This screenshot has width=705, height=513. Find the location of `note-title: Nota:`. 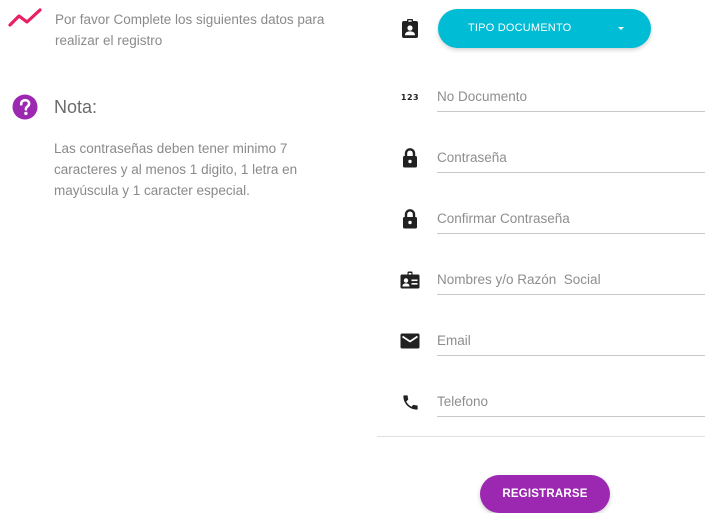

note-title: Nota: is located at coordinates (76, 107).